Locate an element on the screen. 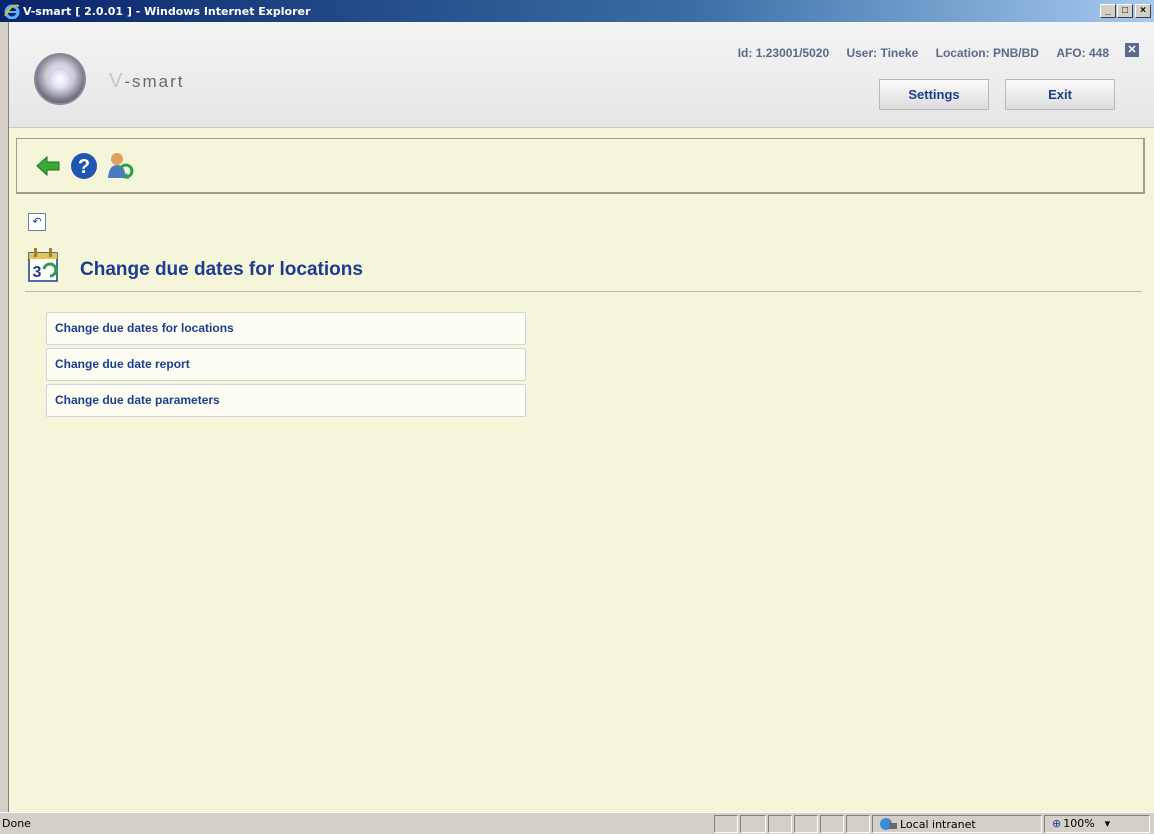 The image size is (1154, 834). zone-label: Local intranet is located at coordinates (938, 824).